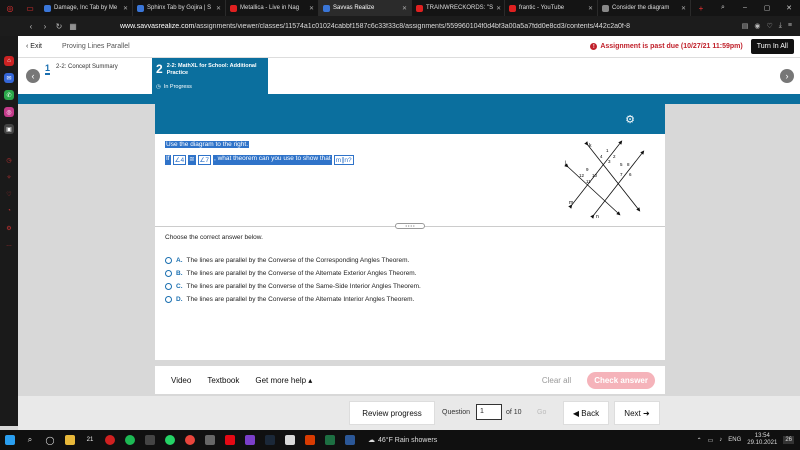  What do you see at coordinates (170, 440) in the screenshot?
I see `whatsapp-icon` at bounding box center [170, 440].